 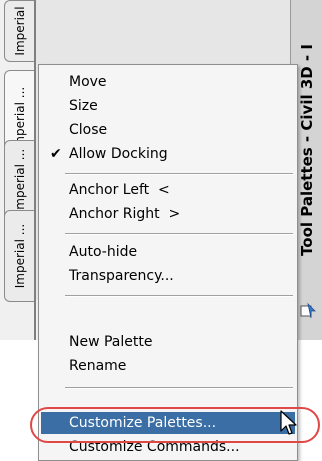 I want to click on menu-item-label: Auto-hide, so click(x=103, y=252).